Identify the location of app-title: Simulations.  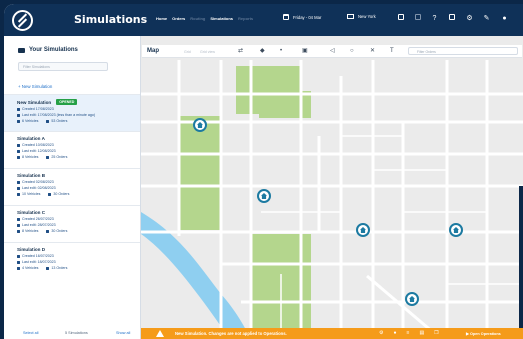
(111, 19).